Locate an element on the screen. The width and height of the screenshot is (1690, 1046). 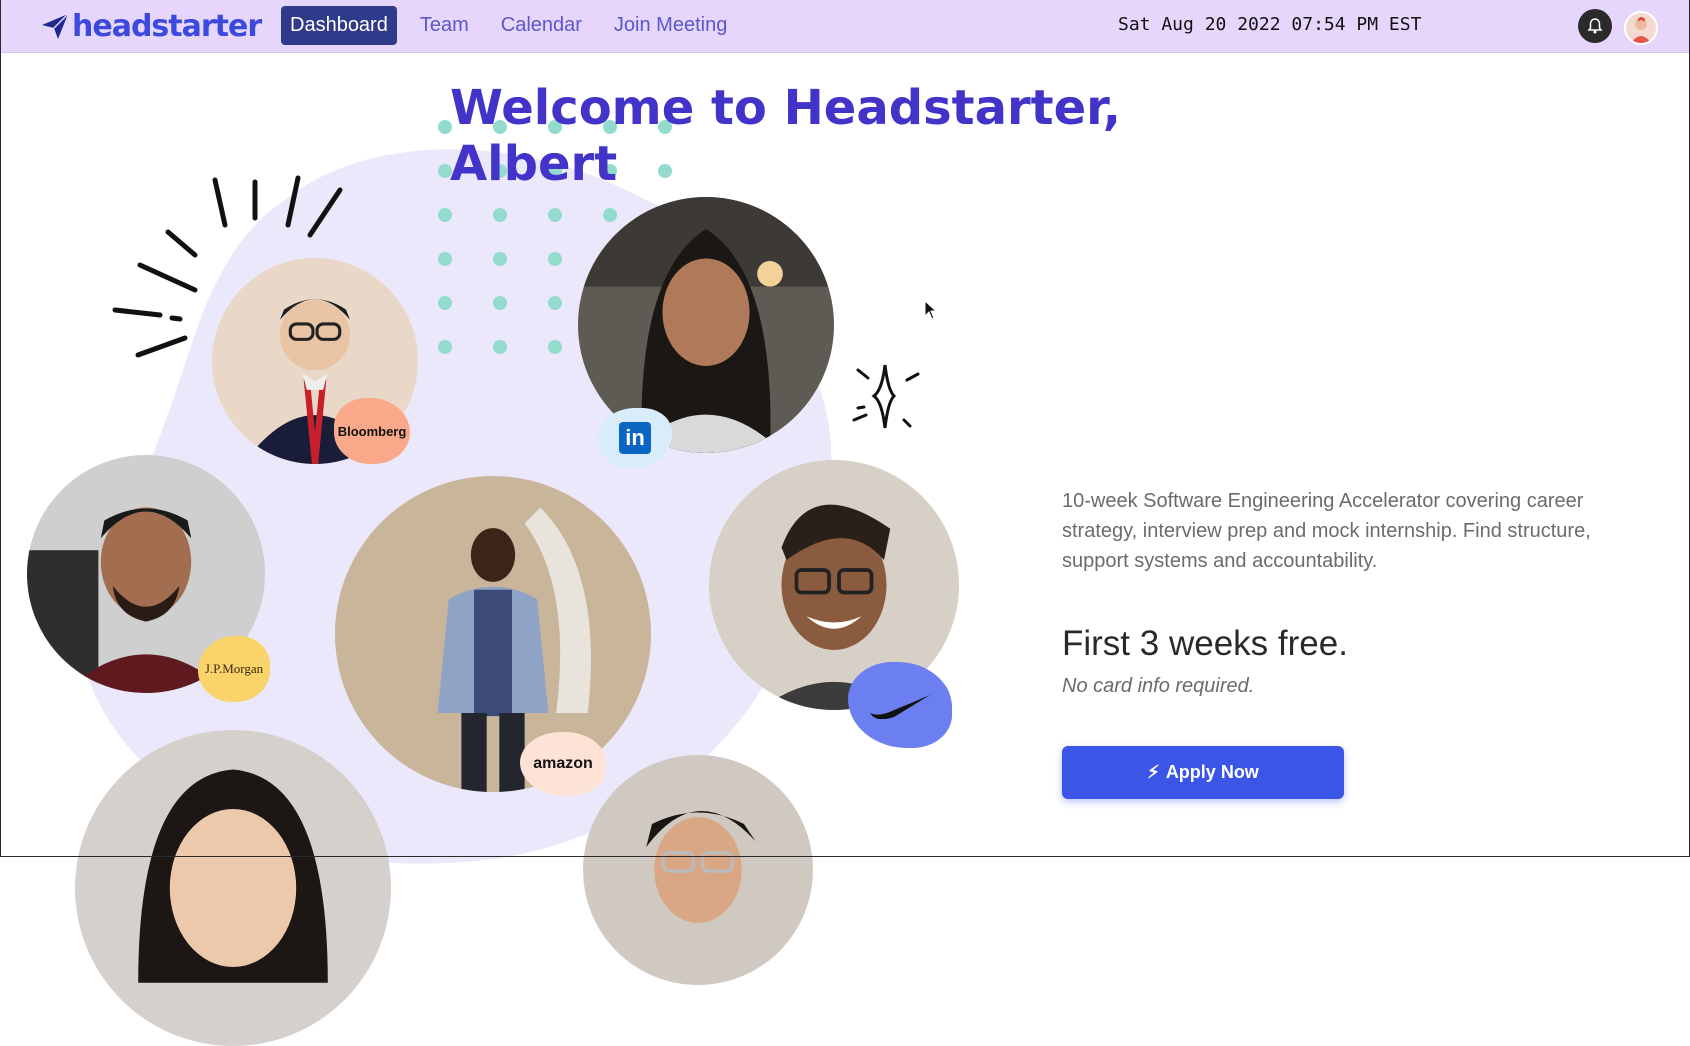
apply-now-button: ⚡︎ Apply Now is located at coordinates (1203, 772).